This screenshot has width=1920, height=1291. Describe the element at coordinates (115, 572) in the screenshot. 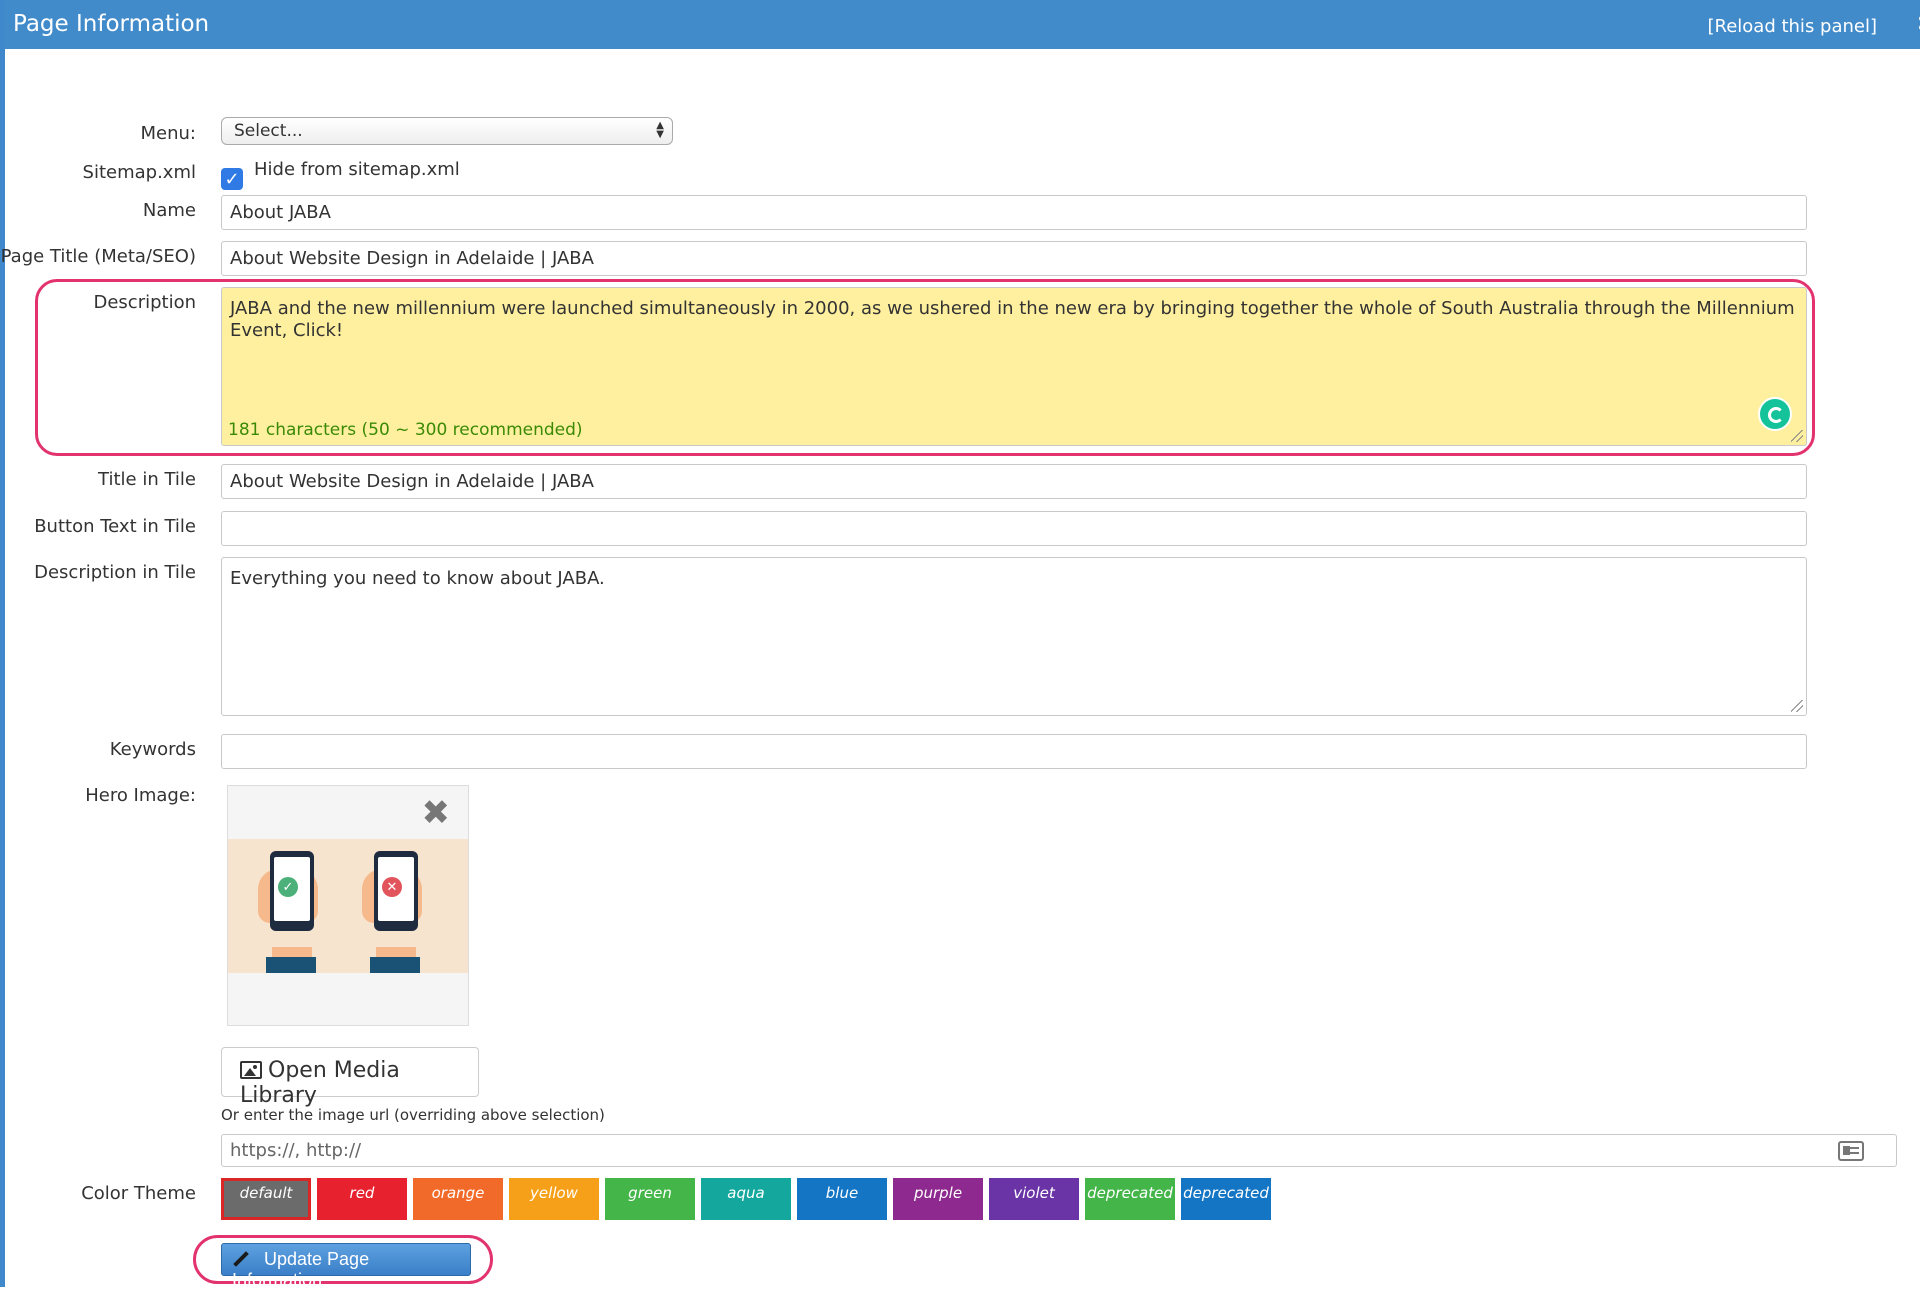

I see `description-in-tile-label: Description in Tile` at that location.